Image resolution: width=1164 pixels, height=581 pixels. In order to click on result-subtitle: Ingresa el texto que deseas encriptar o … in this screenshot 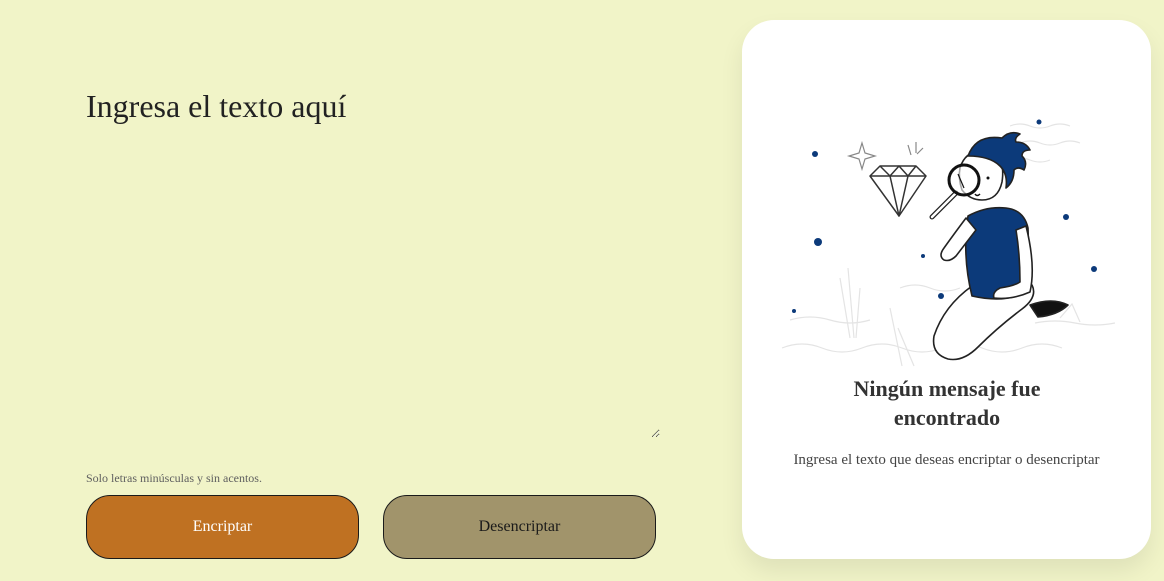, I will do `click(946, 460)`.